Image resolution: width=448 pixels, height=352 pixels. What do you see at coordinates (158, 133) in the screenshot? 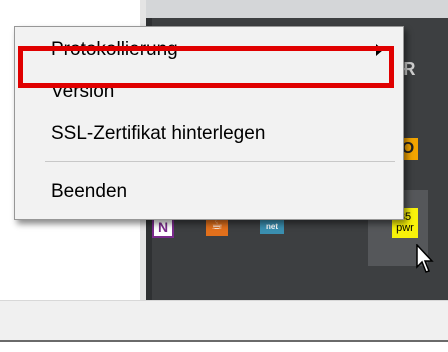
I see `menu-item-label: SSL-Zertifikat hinterlegen` at bounding box center [158, 133].